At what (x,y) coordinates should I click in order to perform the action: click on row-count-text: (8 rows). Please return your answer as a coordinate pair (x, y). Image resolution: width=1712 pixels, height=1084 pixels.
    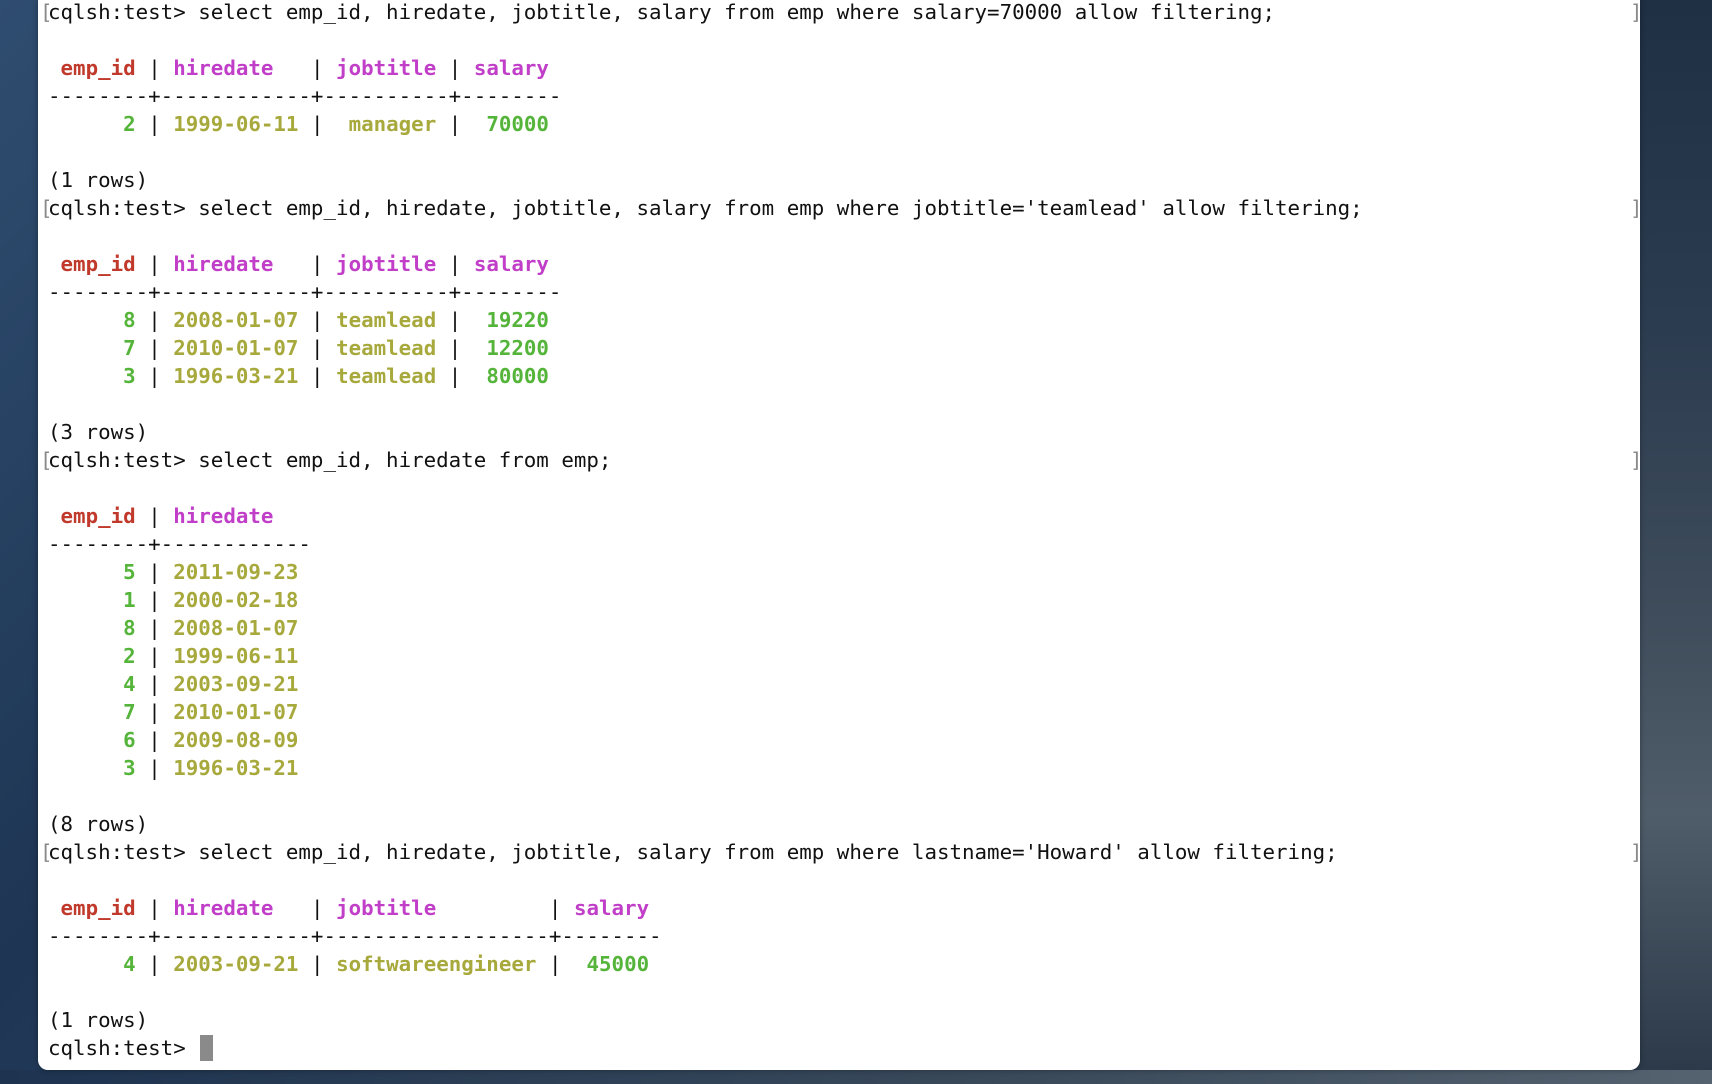
    Looking at the image, I should click on (98, 824).